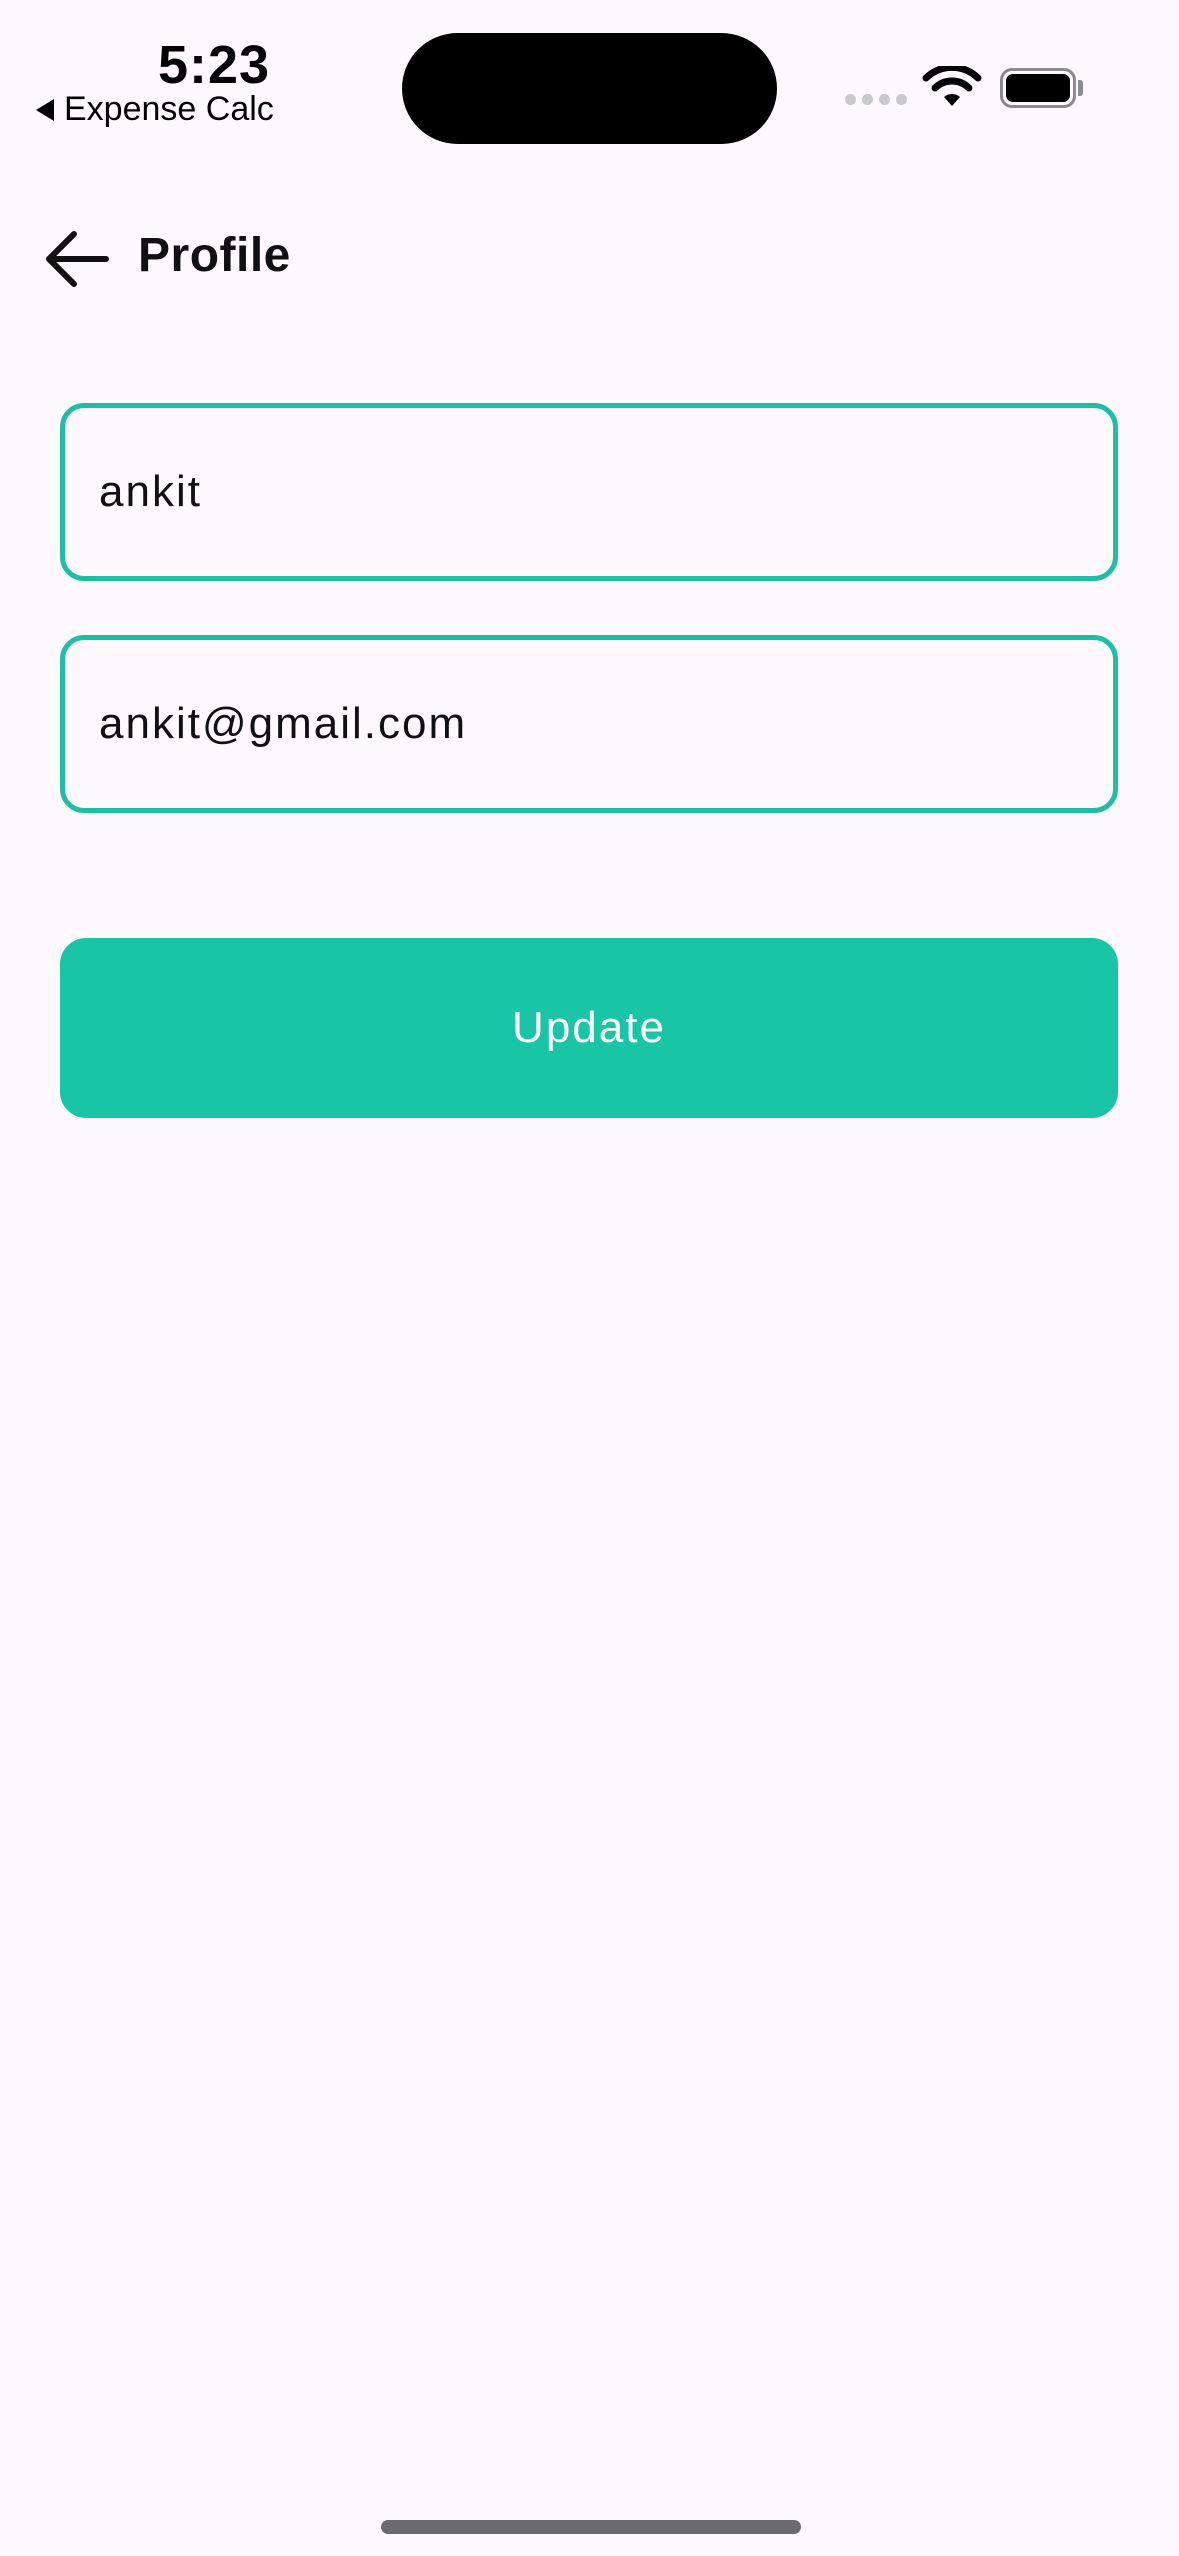  I want to click on email-input, so click(605, 724).